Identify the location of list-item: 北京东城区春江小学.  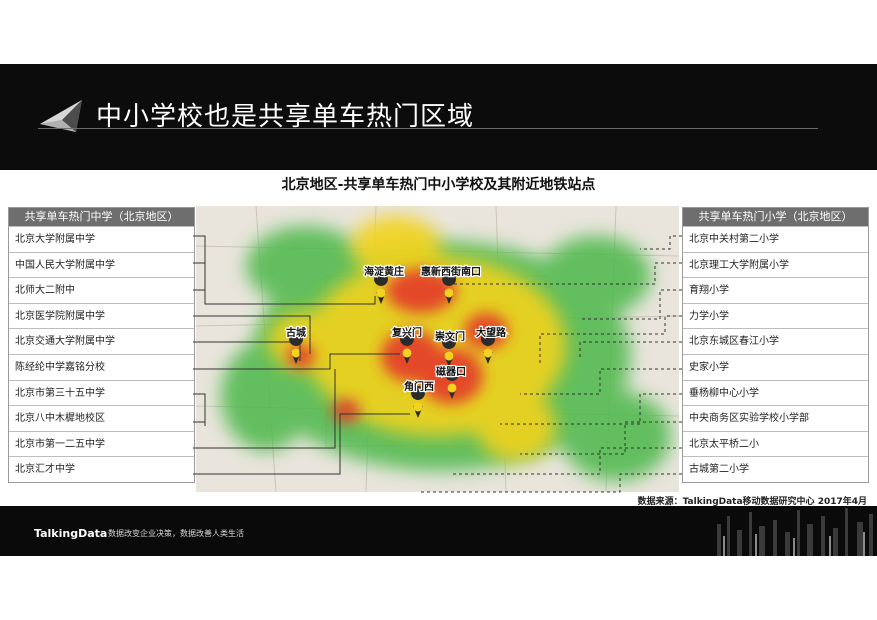
(775, 341).